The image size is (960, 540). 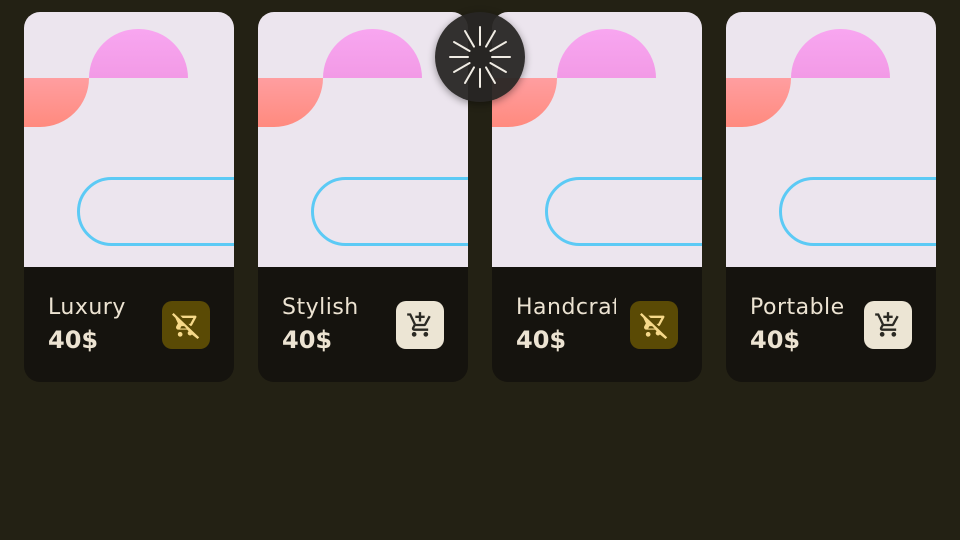 What do you see at coordinates (566, 307) in the screenshot?
I see `product-title: Handcrafted` at bounding box center [566, 307].